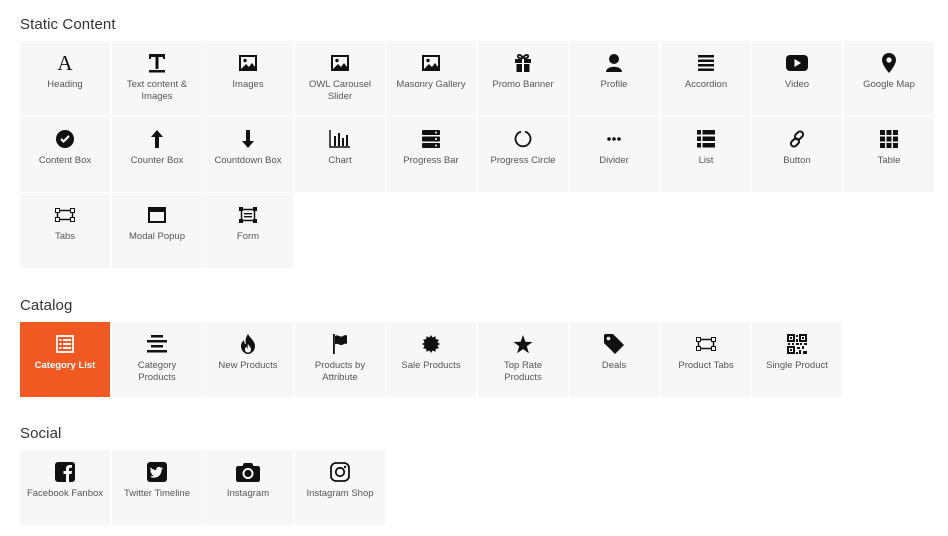 The width and height of the screenshot is (948, 536). Describe the element at coordinates (431, 365) in the screenshot. I see `widget-tile-label: Sale Products` at that location.